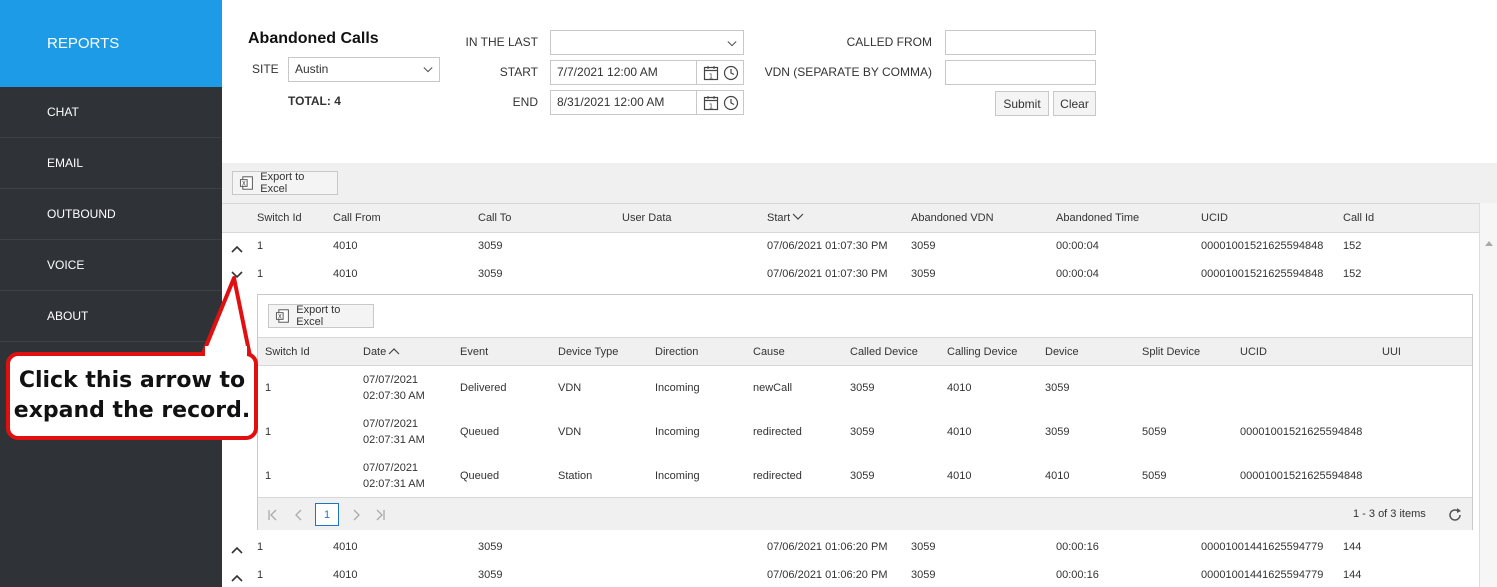 This screenshot has width=1497, height=587. What do you see at coordinates (623, 102) in the screenshot?
I see `end-date-input: 8/31/2021 12:00 AM` at bounding box center [623, 102].